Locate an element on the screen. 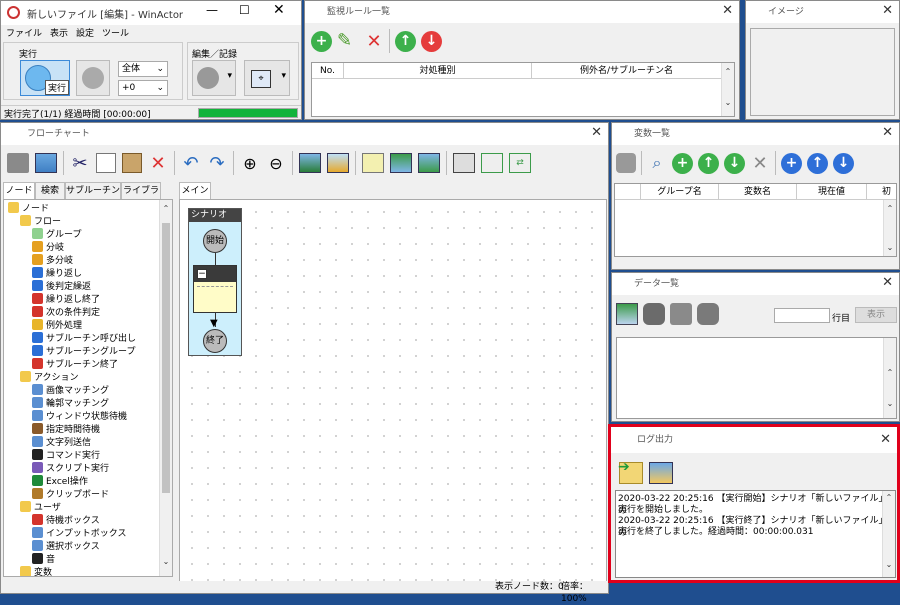 This screenshot has width=900, height=605. group-down-icon: ↓ is located at coordinates (843, 163).